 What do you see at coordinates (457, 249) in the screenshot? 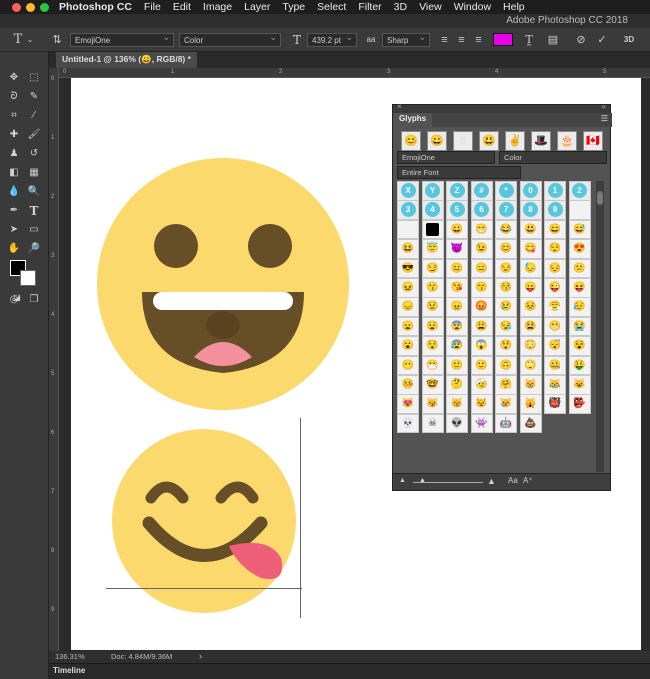
I see `emoji-glyph: 😈` at bounding box center [457, 249].